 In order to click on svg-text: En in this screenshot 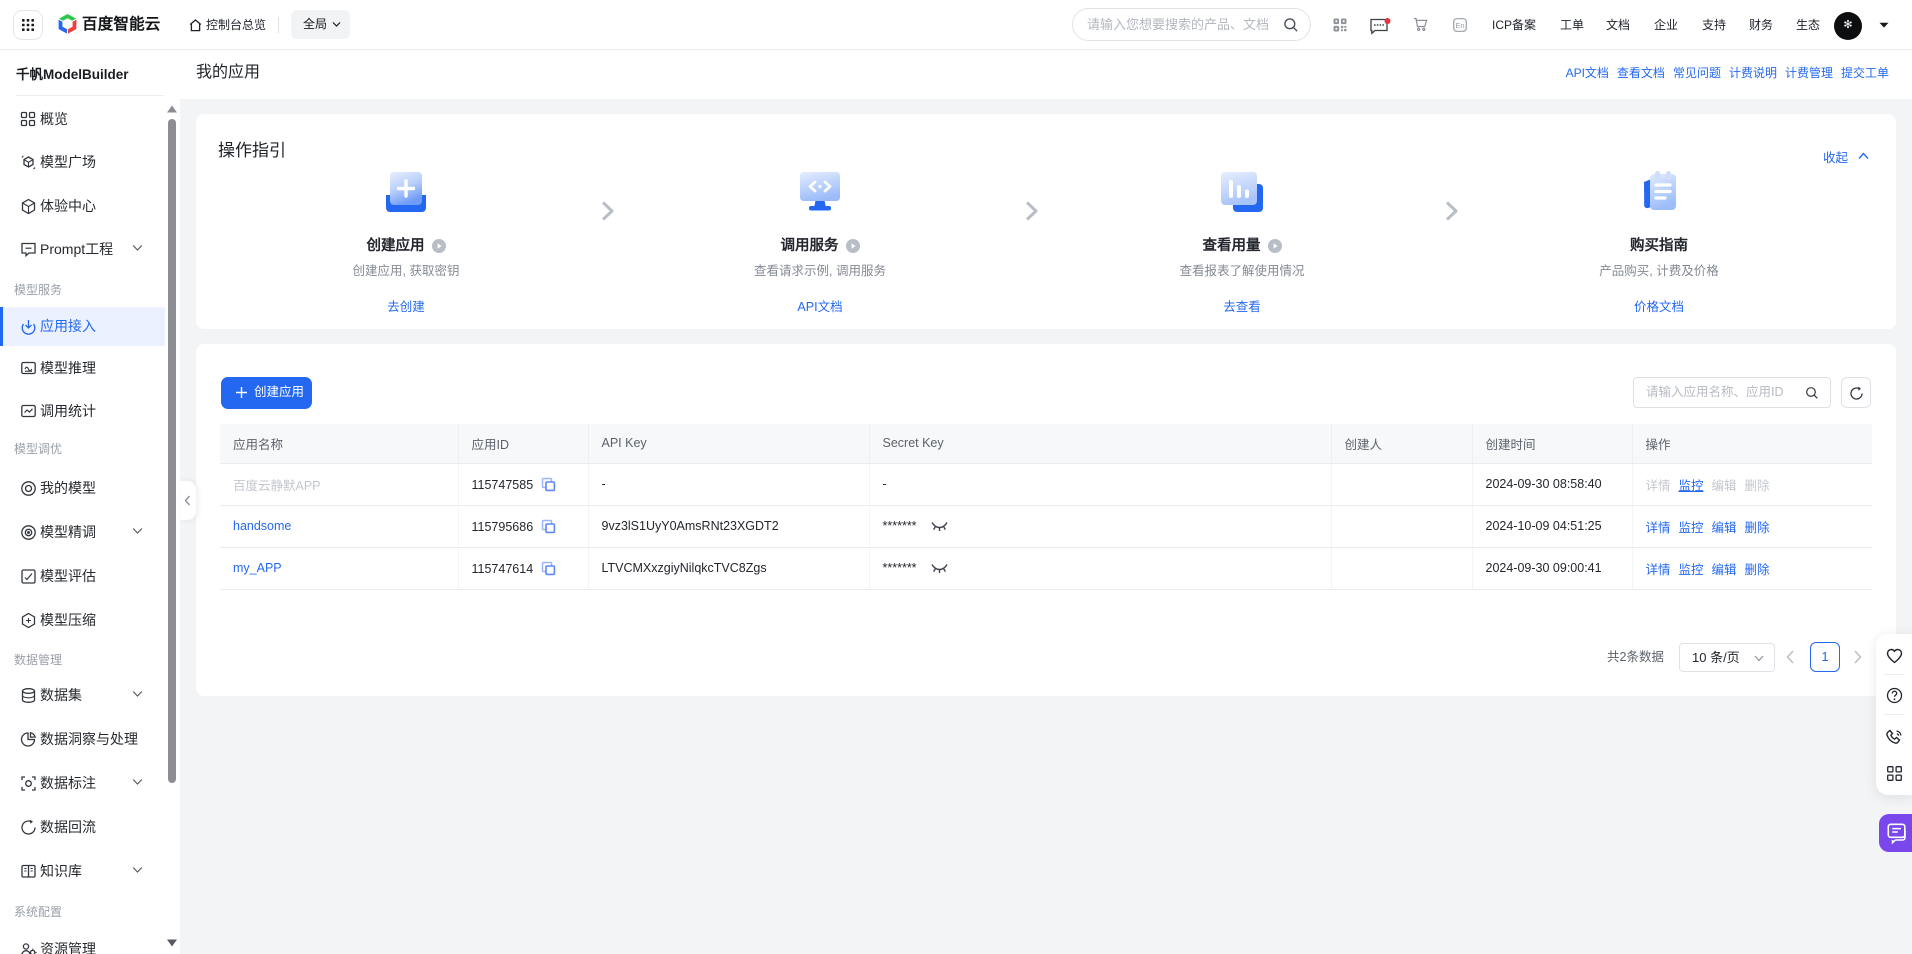, I will do `click(1459, 25)`.